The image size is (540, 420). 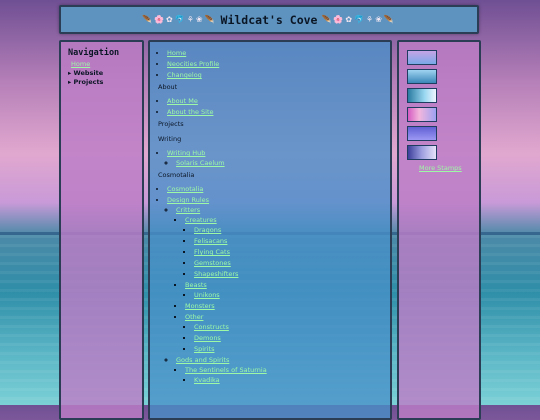 What do you see at coordinates (283, 306) in the screenshot?
I see `list-item: Monsters` at bounding box center [283, 306].